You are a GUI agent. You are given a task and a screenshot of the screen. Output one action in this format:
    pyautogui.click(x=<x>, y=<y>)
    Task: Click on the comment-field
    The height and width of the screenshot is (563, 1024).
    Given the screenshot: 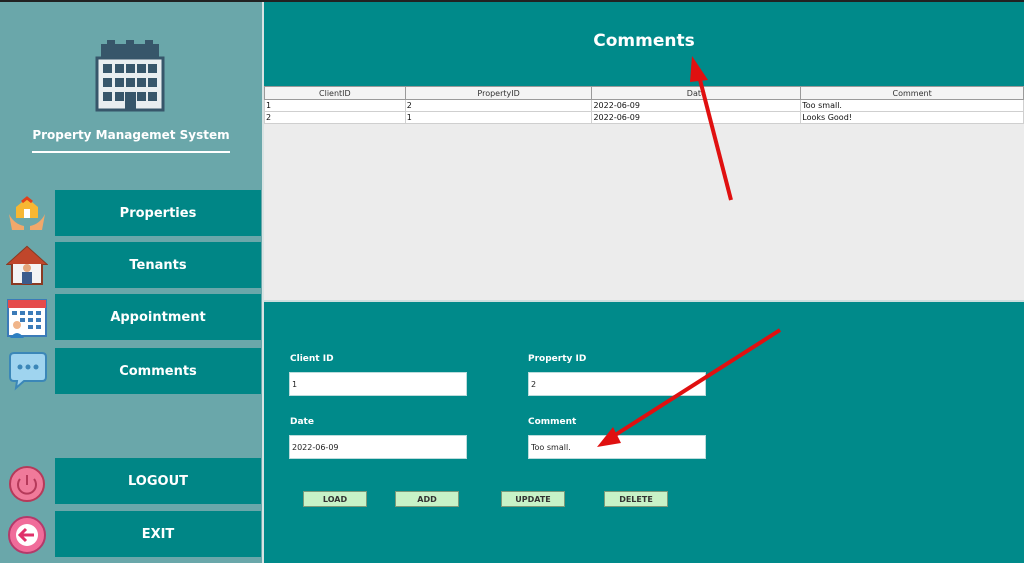 What is the action you would take?
    pyautogui.click(x=617, y=447)
    